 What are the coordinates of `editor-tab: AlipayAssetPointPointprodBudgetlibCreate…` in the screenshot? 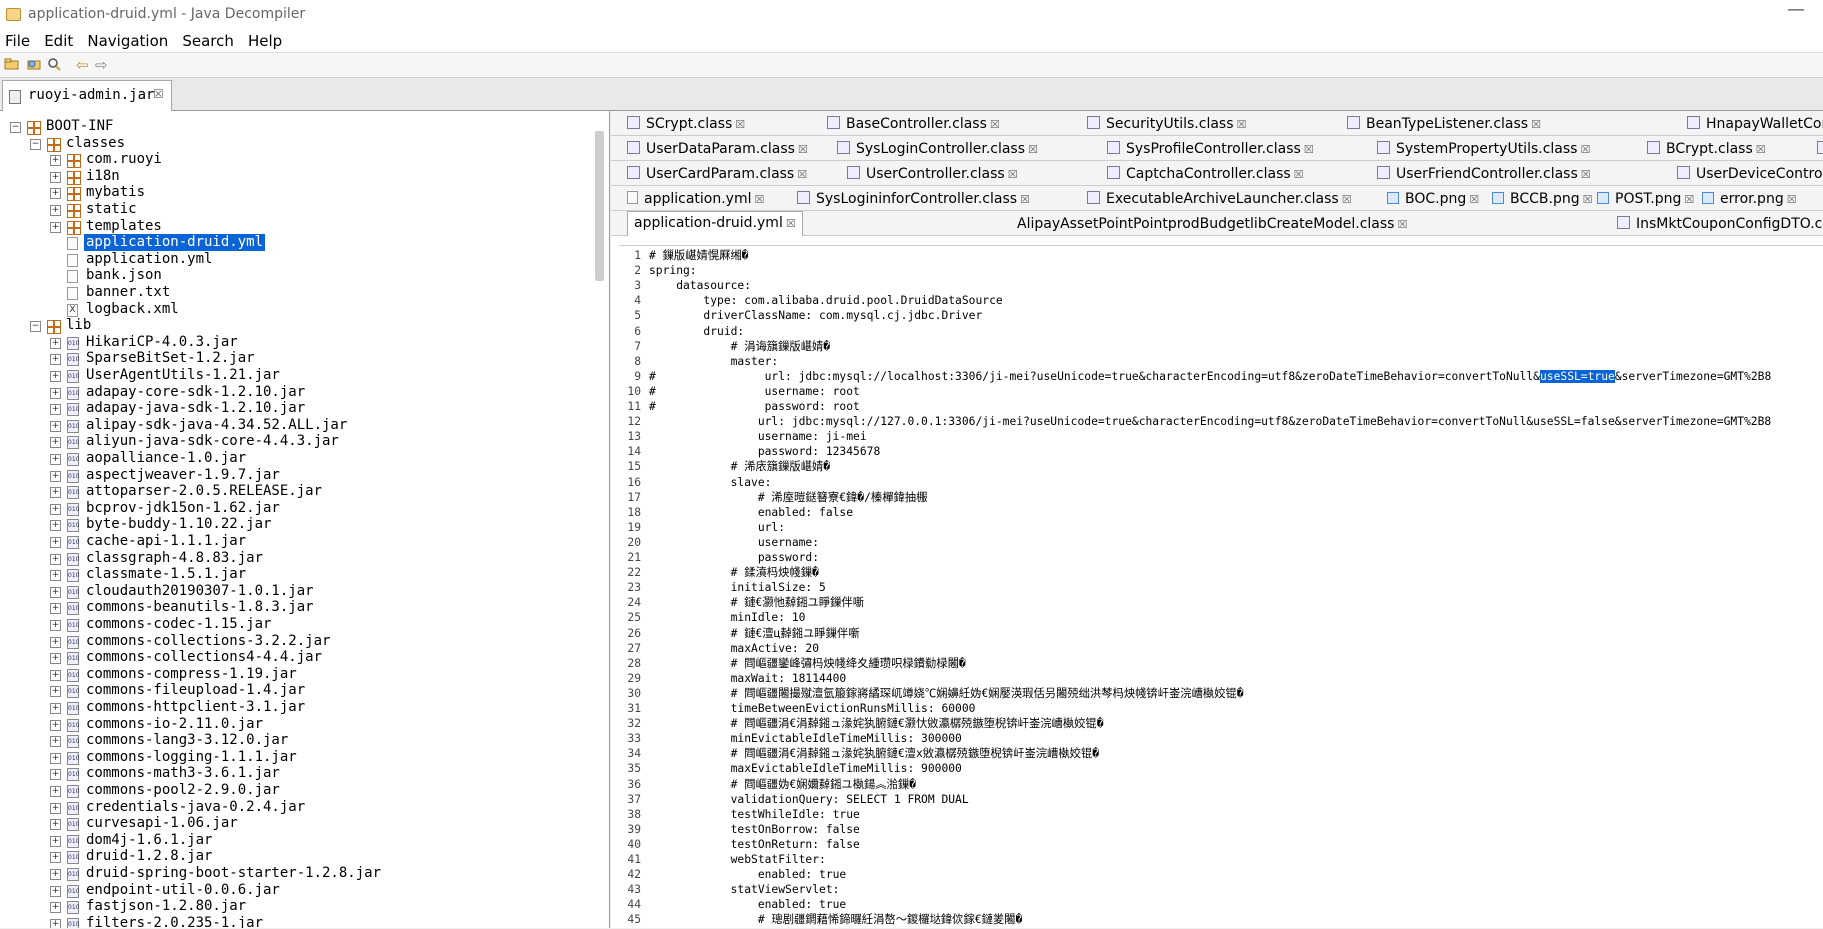 It's located at (1167, 224).